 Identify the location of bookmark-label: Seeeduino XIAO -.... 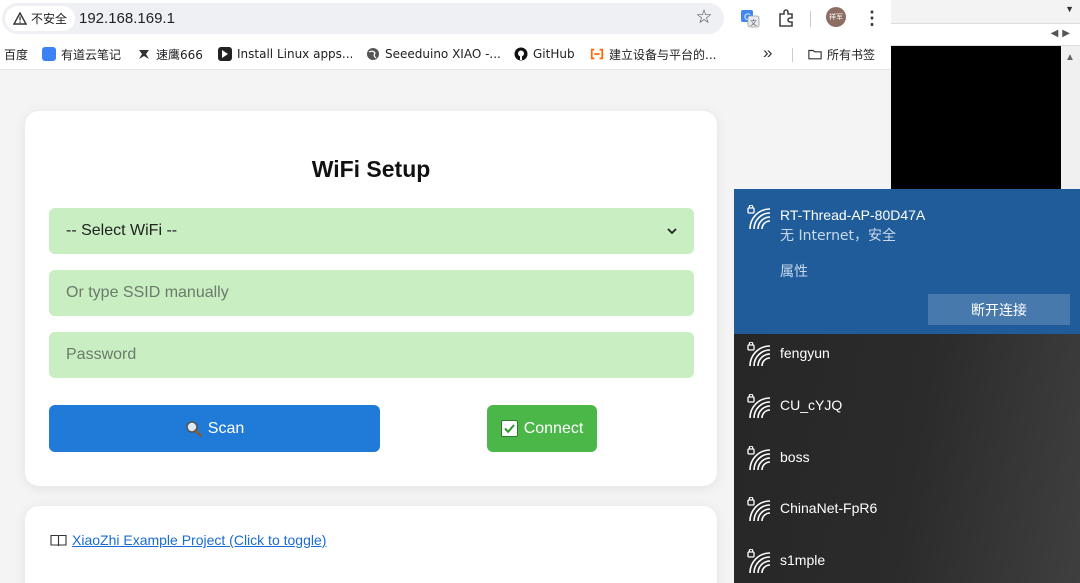
(443, 54).